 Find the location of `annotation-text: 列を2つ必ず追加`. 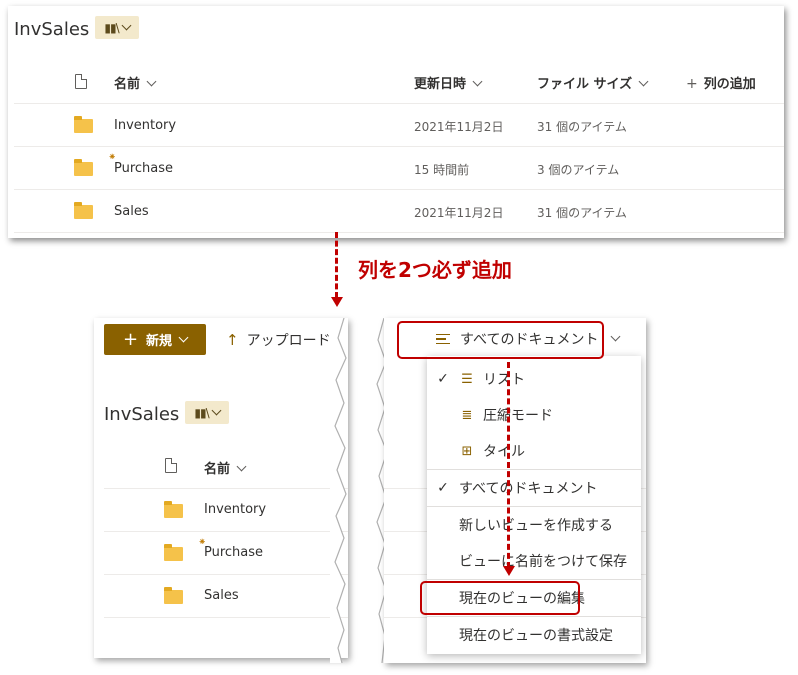

annotation-text: 列を2つ必ず追加 is located at coordinates (435, 270).